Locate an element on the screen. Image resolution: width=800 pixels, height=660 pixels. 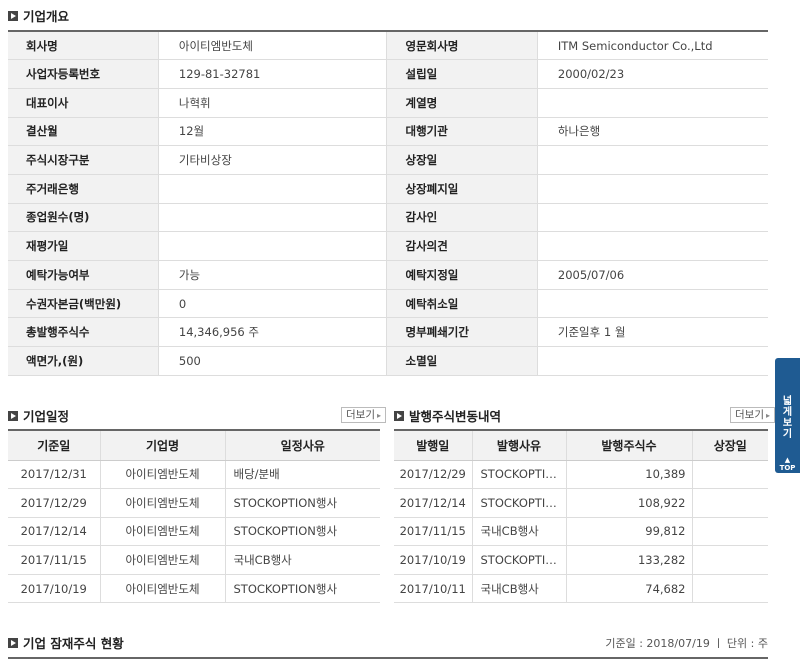
field-label: 회사명 is located at coordinates (83, 46).